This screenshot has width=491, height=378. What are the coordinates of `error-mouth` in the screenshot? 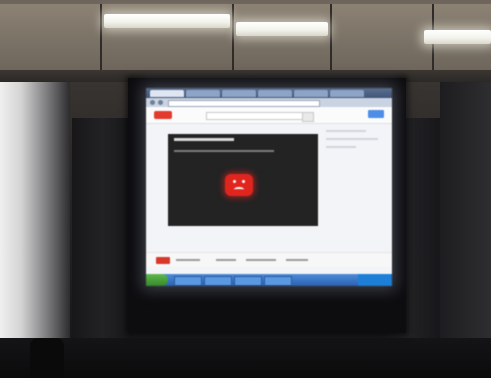 It's located at (239, 189).